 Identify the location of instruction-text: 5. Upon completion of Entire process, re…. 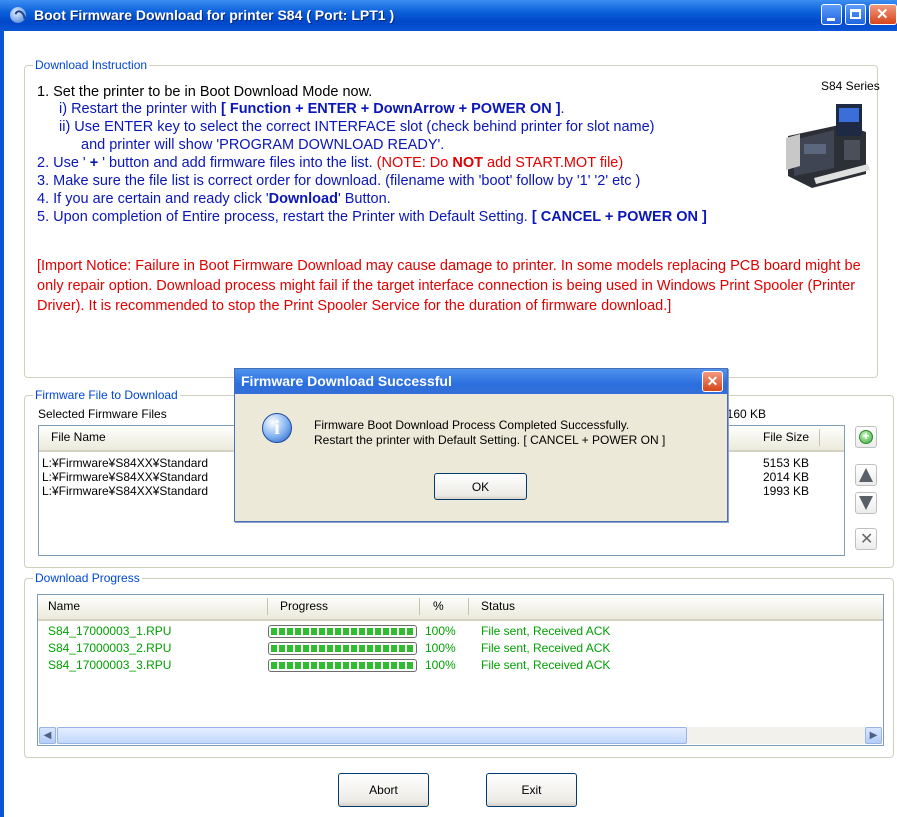
(284, 217).